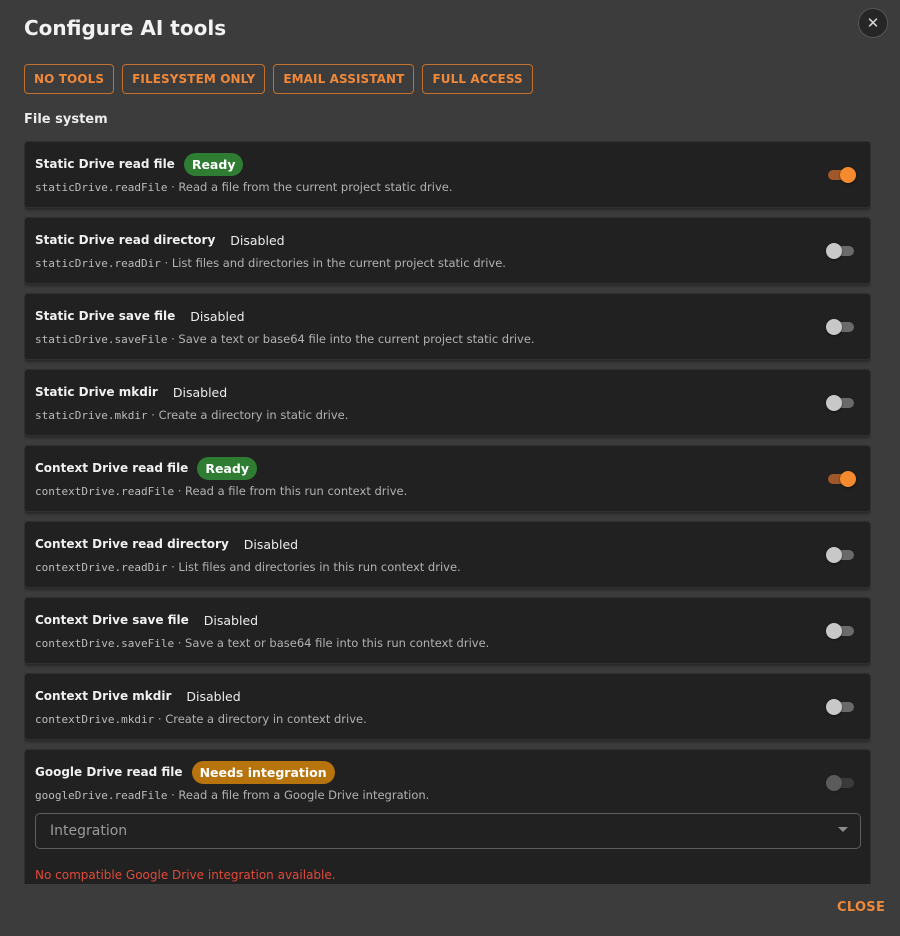 This screenshot has height=936, width=900. What do you see at coordinates (98, 263) in the screenshot?
I see `tool-code: staticDrive.readDir` at bounding box center [98, 263].